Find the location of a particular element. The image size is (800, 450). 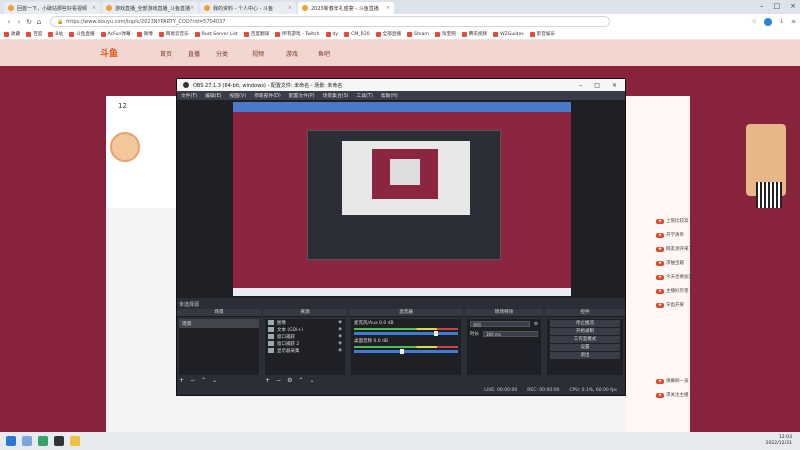

nav-item: 首页 is located at coordinates (166, 53).